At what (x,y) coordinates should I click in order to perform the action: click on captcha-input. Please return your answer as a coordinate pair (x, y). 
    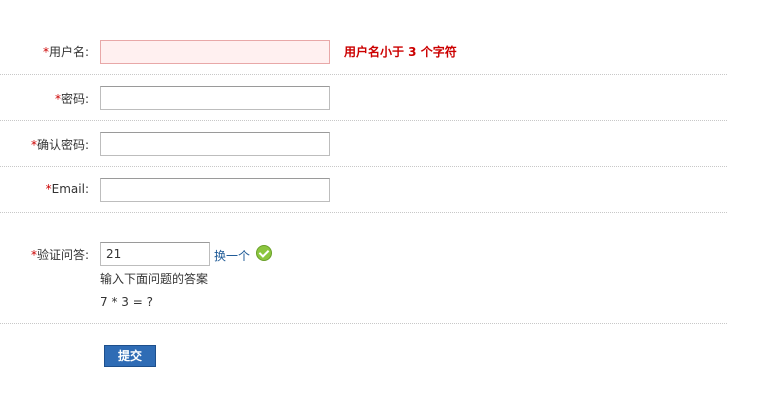
    Looking at the image, I should click on (155, 254).